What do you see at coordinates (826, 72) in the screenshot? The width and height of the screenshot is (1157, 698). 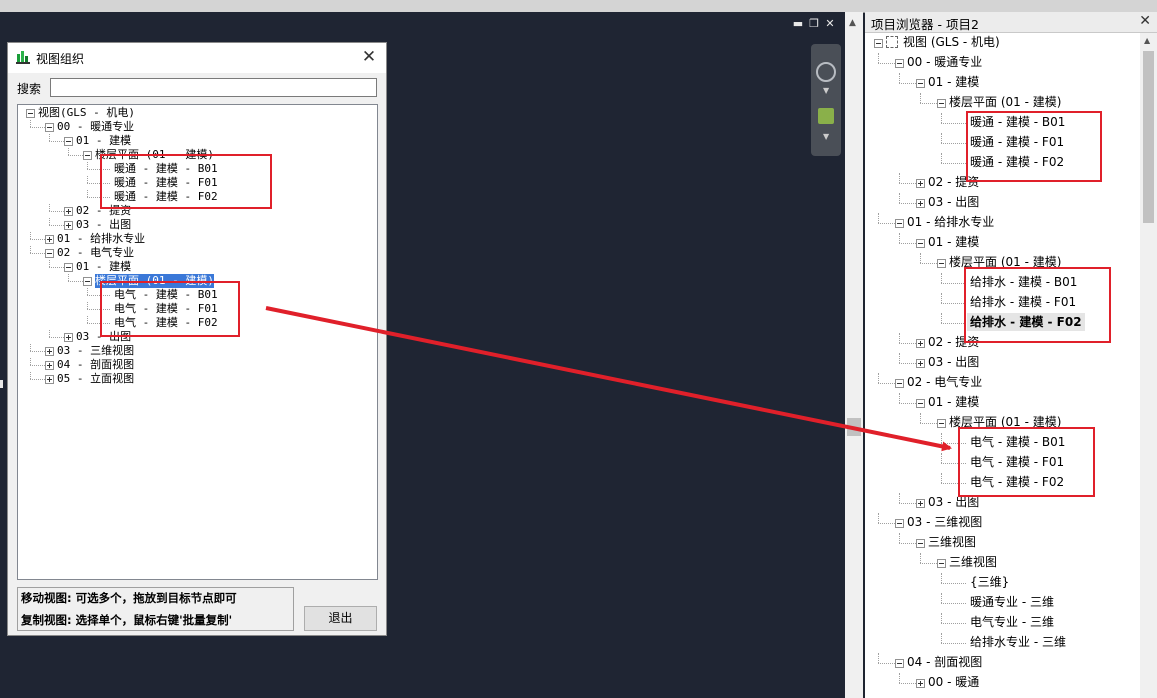 I see `steering-wheel-icon` at bounding box center [826, 72].